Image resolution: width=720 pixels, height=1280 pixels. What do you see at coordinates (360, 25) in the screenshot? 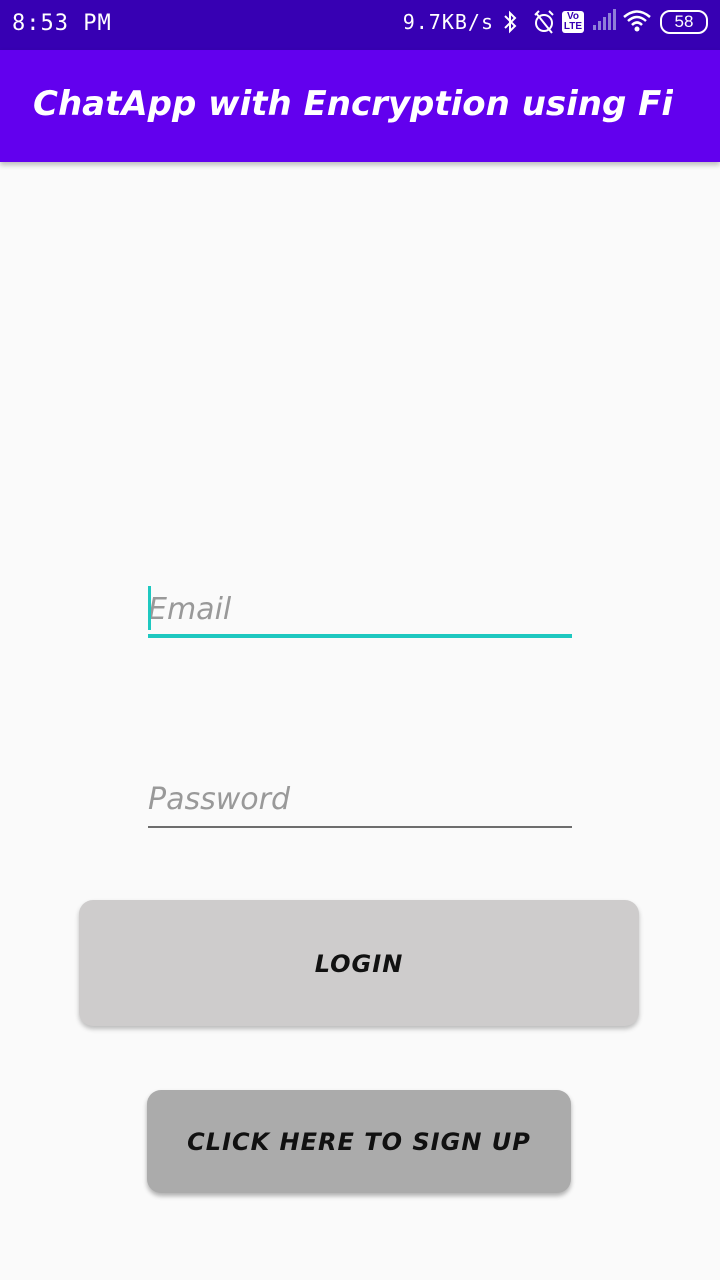
I see `status-bar: 8:53 PM 9.7KB/s Vo LTE 58` at bounding box center [360, 25].